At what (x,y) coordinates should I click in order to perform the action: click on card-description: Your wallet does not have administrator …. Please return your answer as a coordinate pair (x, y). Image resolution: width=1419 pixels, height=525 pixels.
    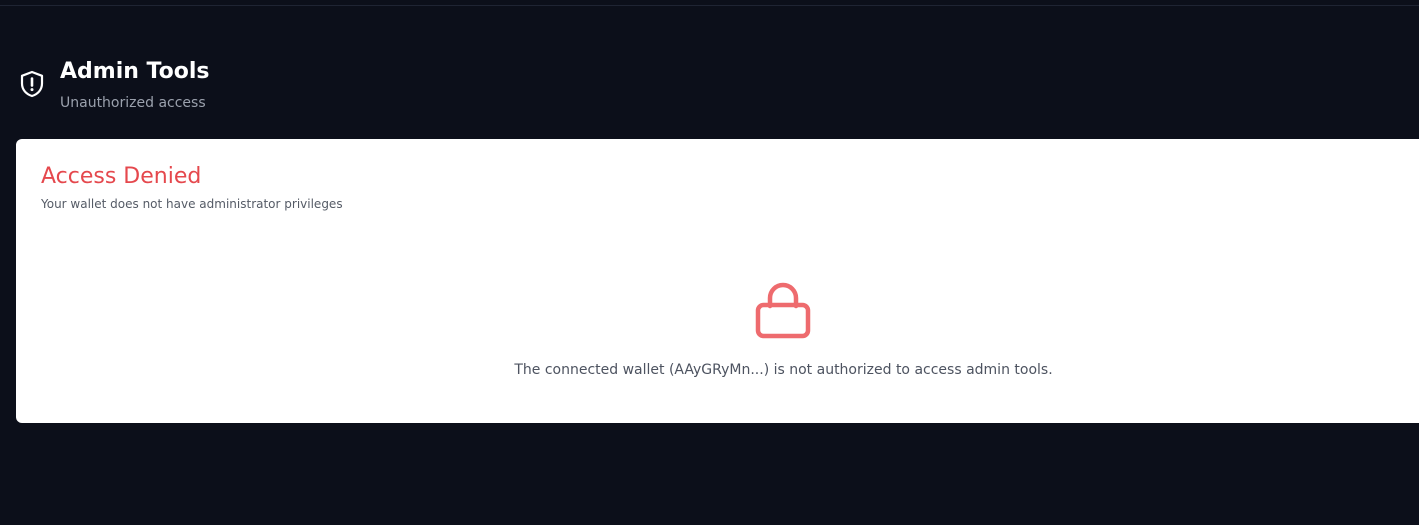
    Looking at the image, I should click on (192, 204).